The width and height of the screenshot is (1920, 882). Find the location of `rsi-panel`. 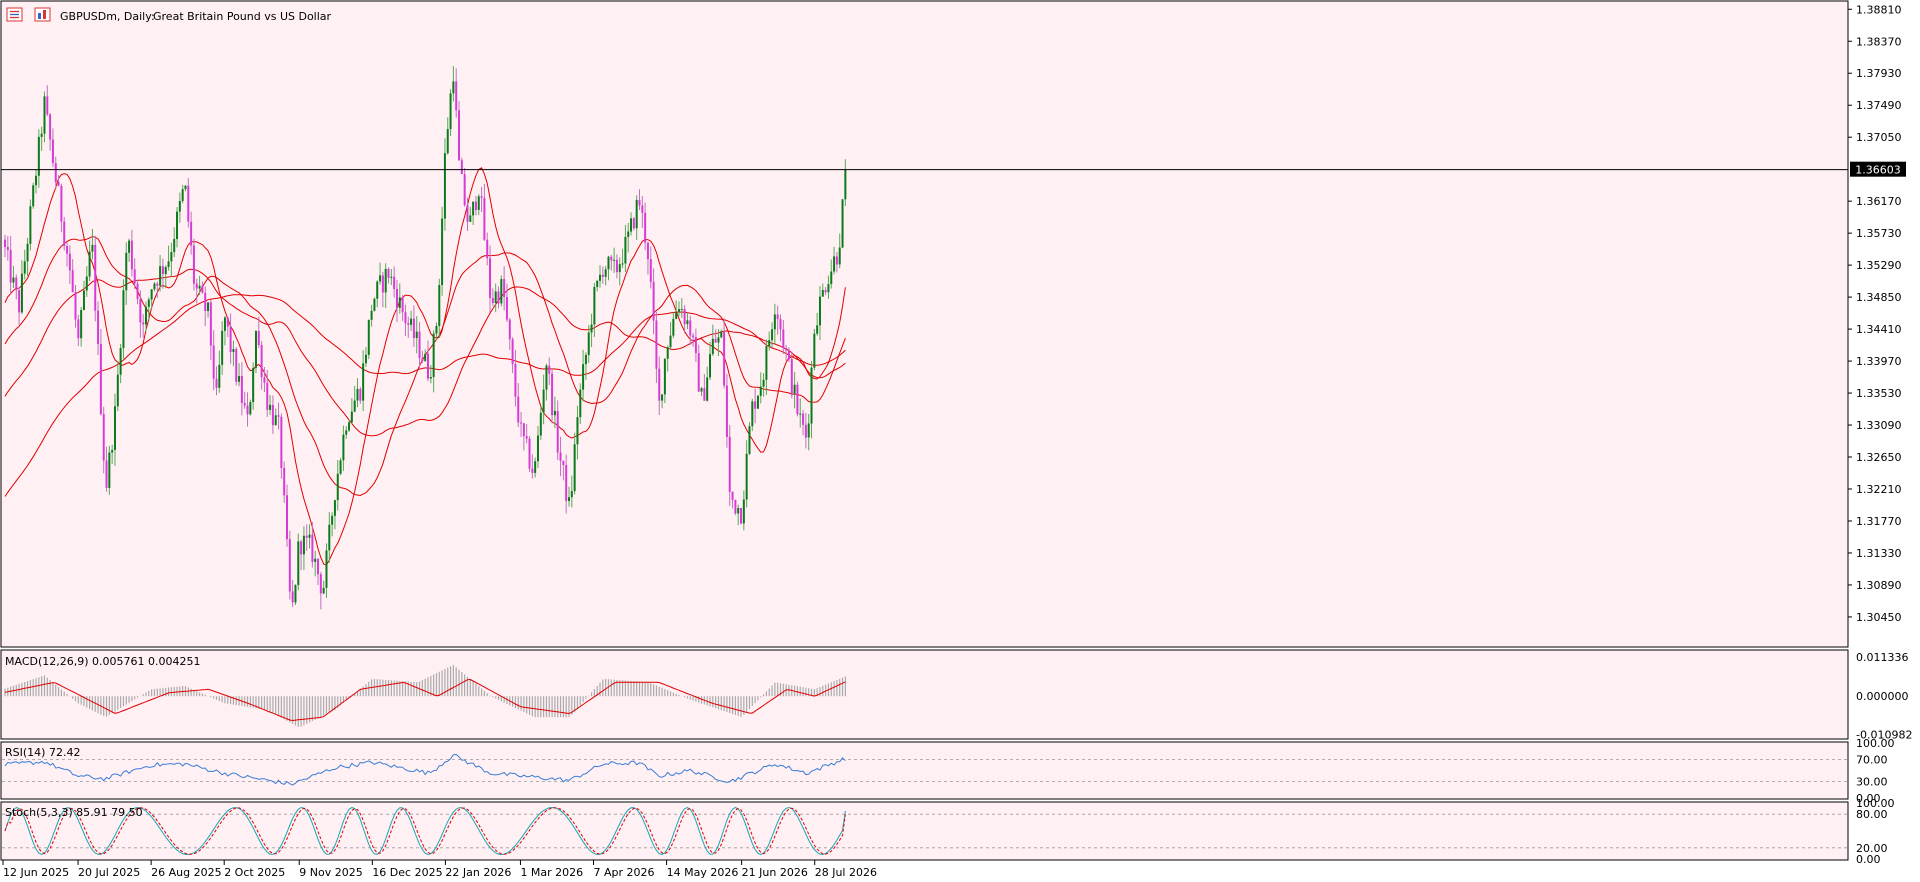

rsi-panel is located at coordinates (924, 770).